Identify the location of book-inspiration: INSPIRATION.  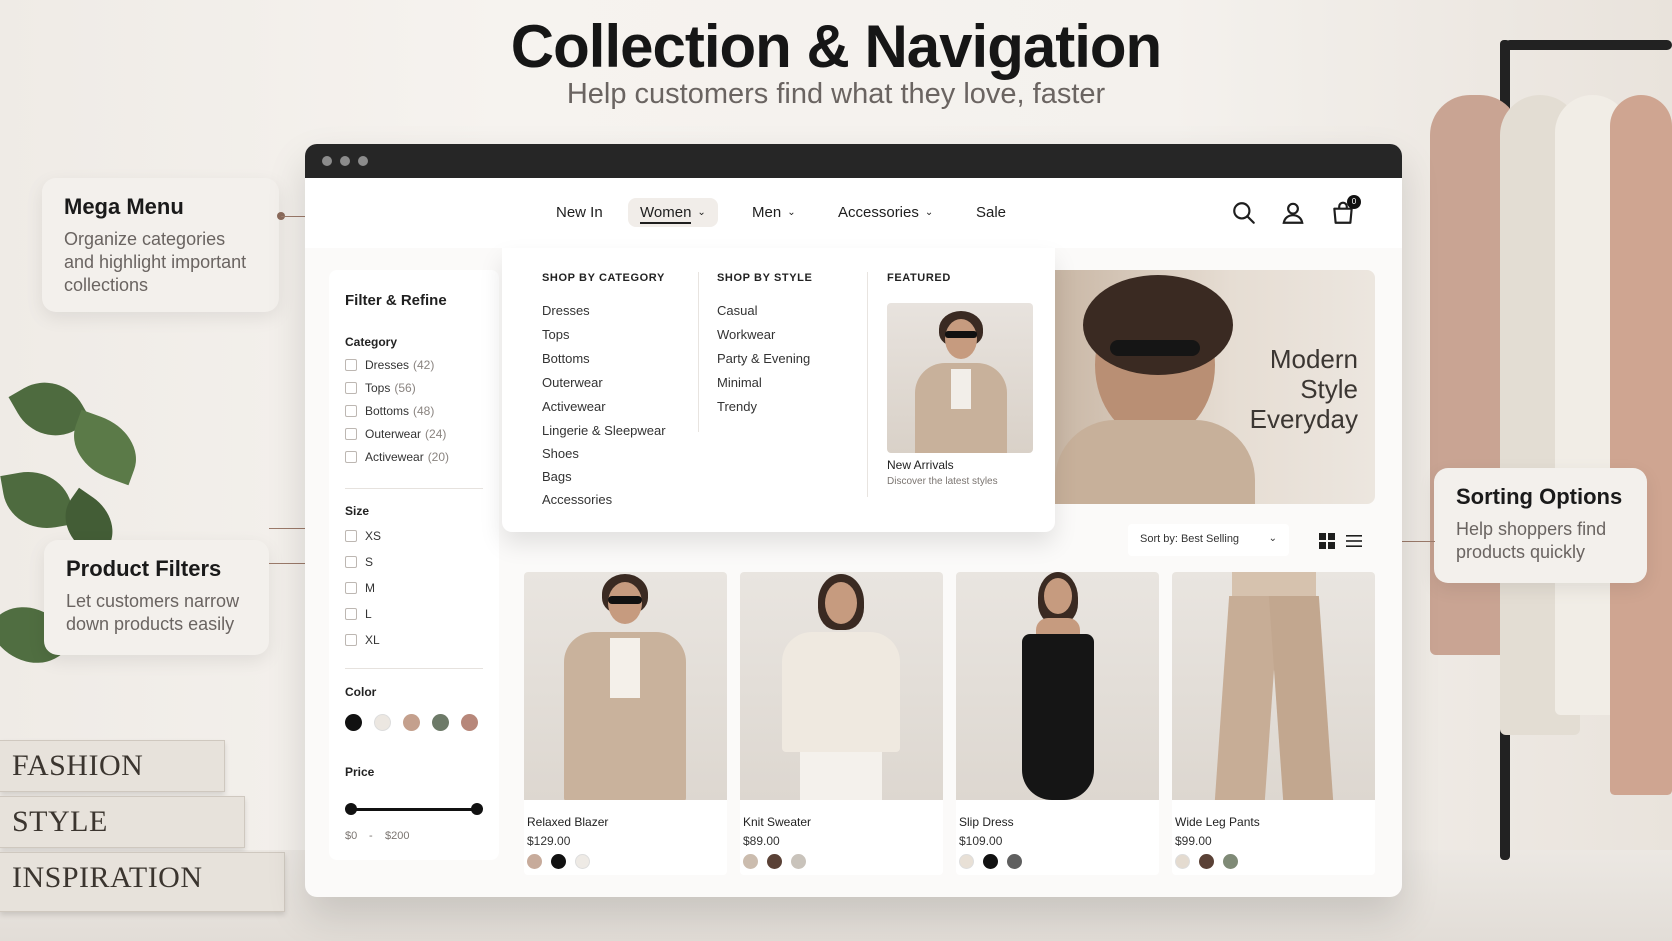
(142, 882).